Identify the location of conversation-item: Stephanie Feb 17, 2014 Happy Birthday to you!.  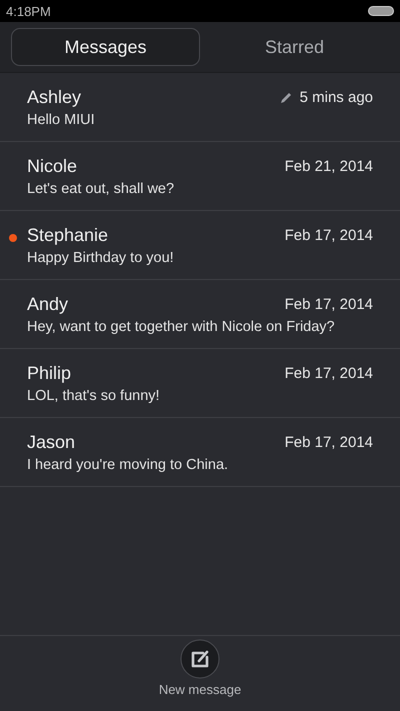
(200, 245).